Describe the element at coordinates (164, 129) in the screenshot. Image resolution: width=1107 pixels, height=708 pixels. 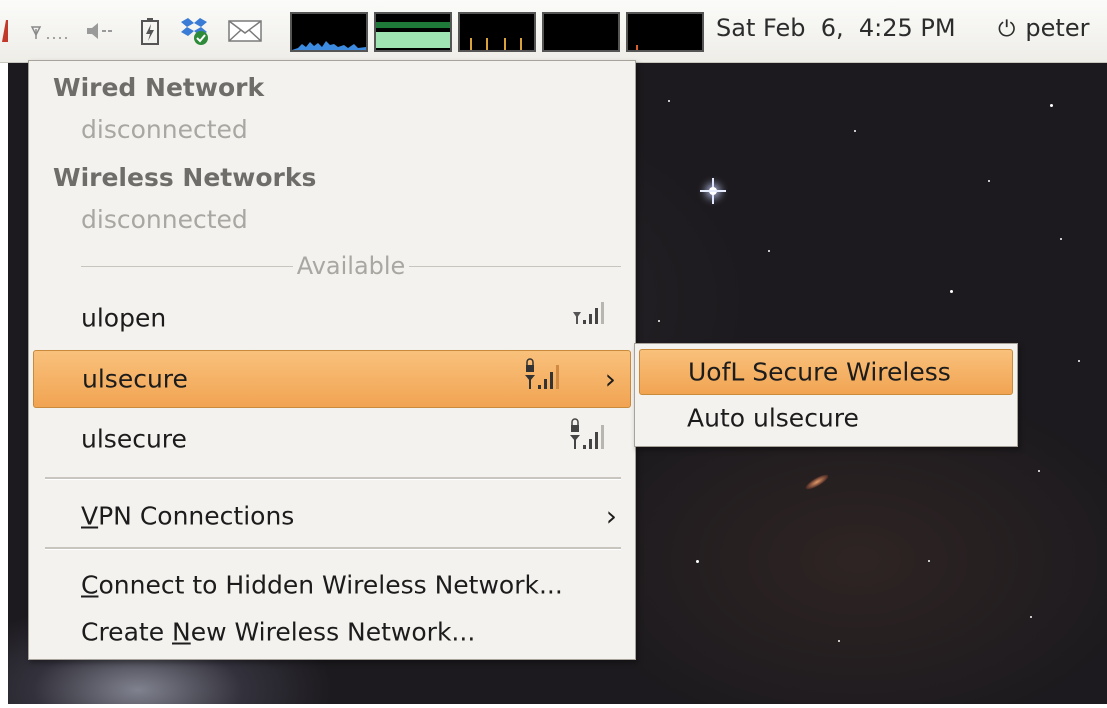
I see `wired-network-status: disconnected` at that location.